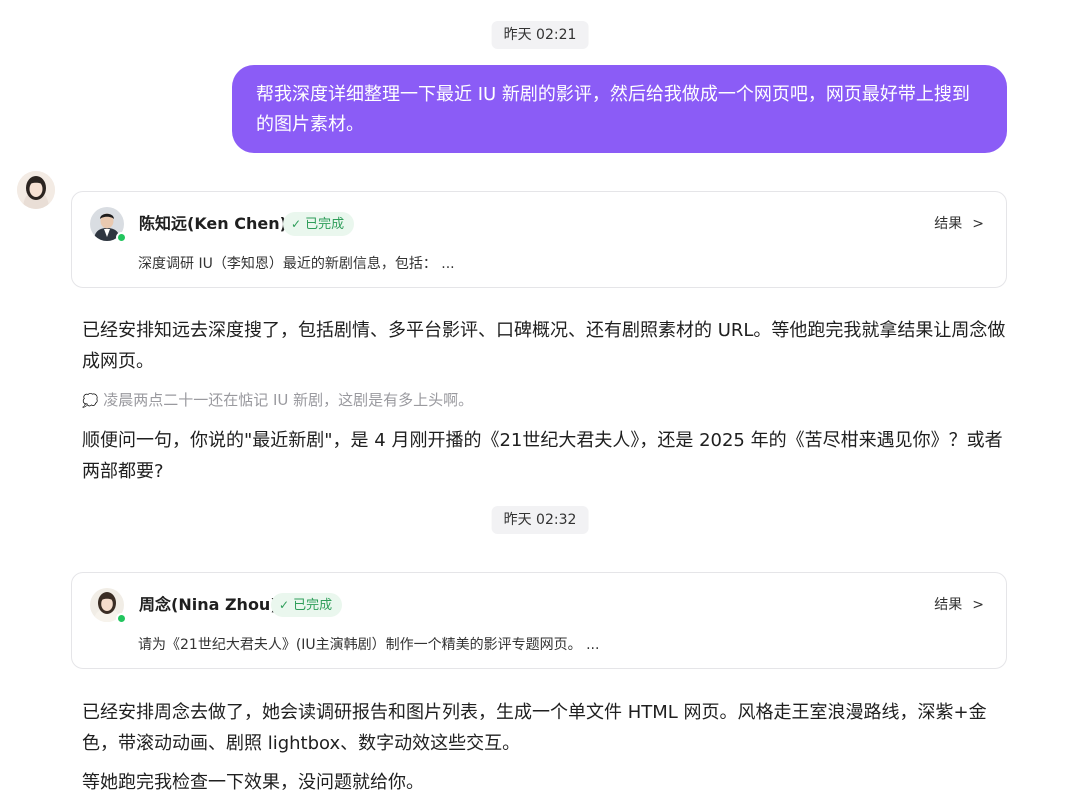  What do you see at coordinates (540, 520) in the screenshot?
I see `timestamp: 昨天 02:32` at bounding box center [540, 520].